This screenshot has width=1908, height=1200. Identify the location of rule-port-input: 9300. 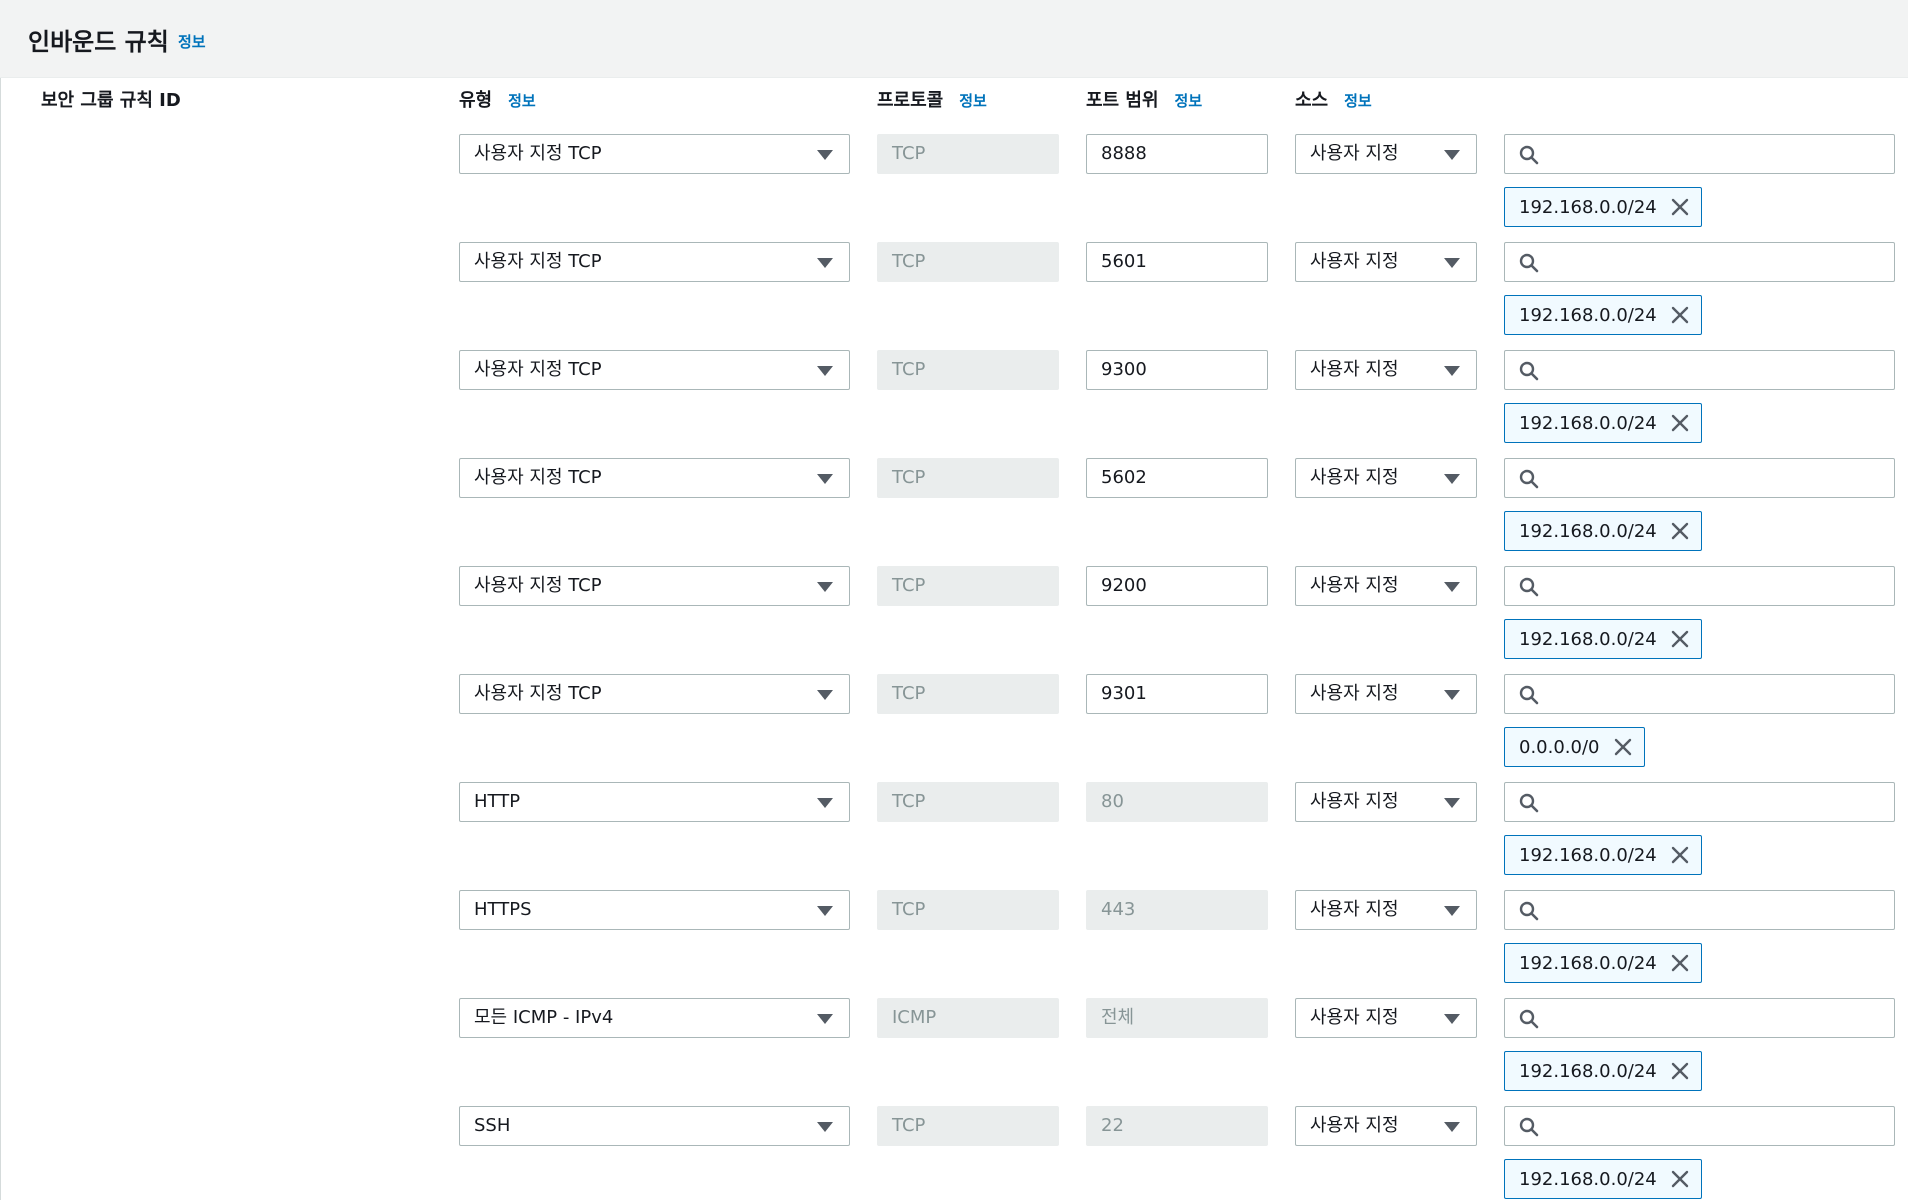
(1177, 370).